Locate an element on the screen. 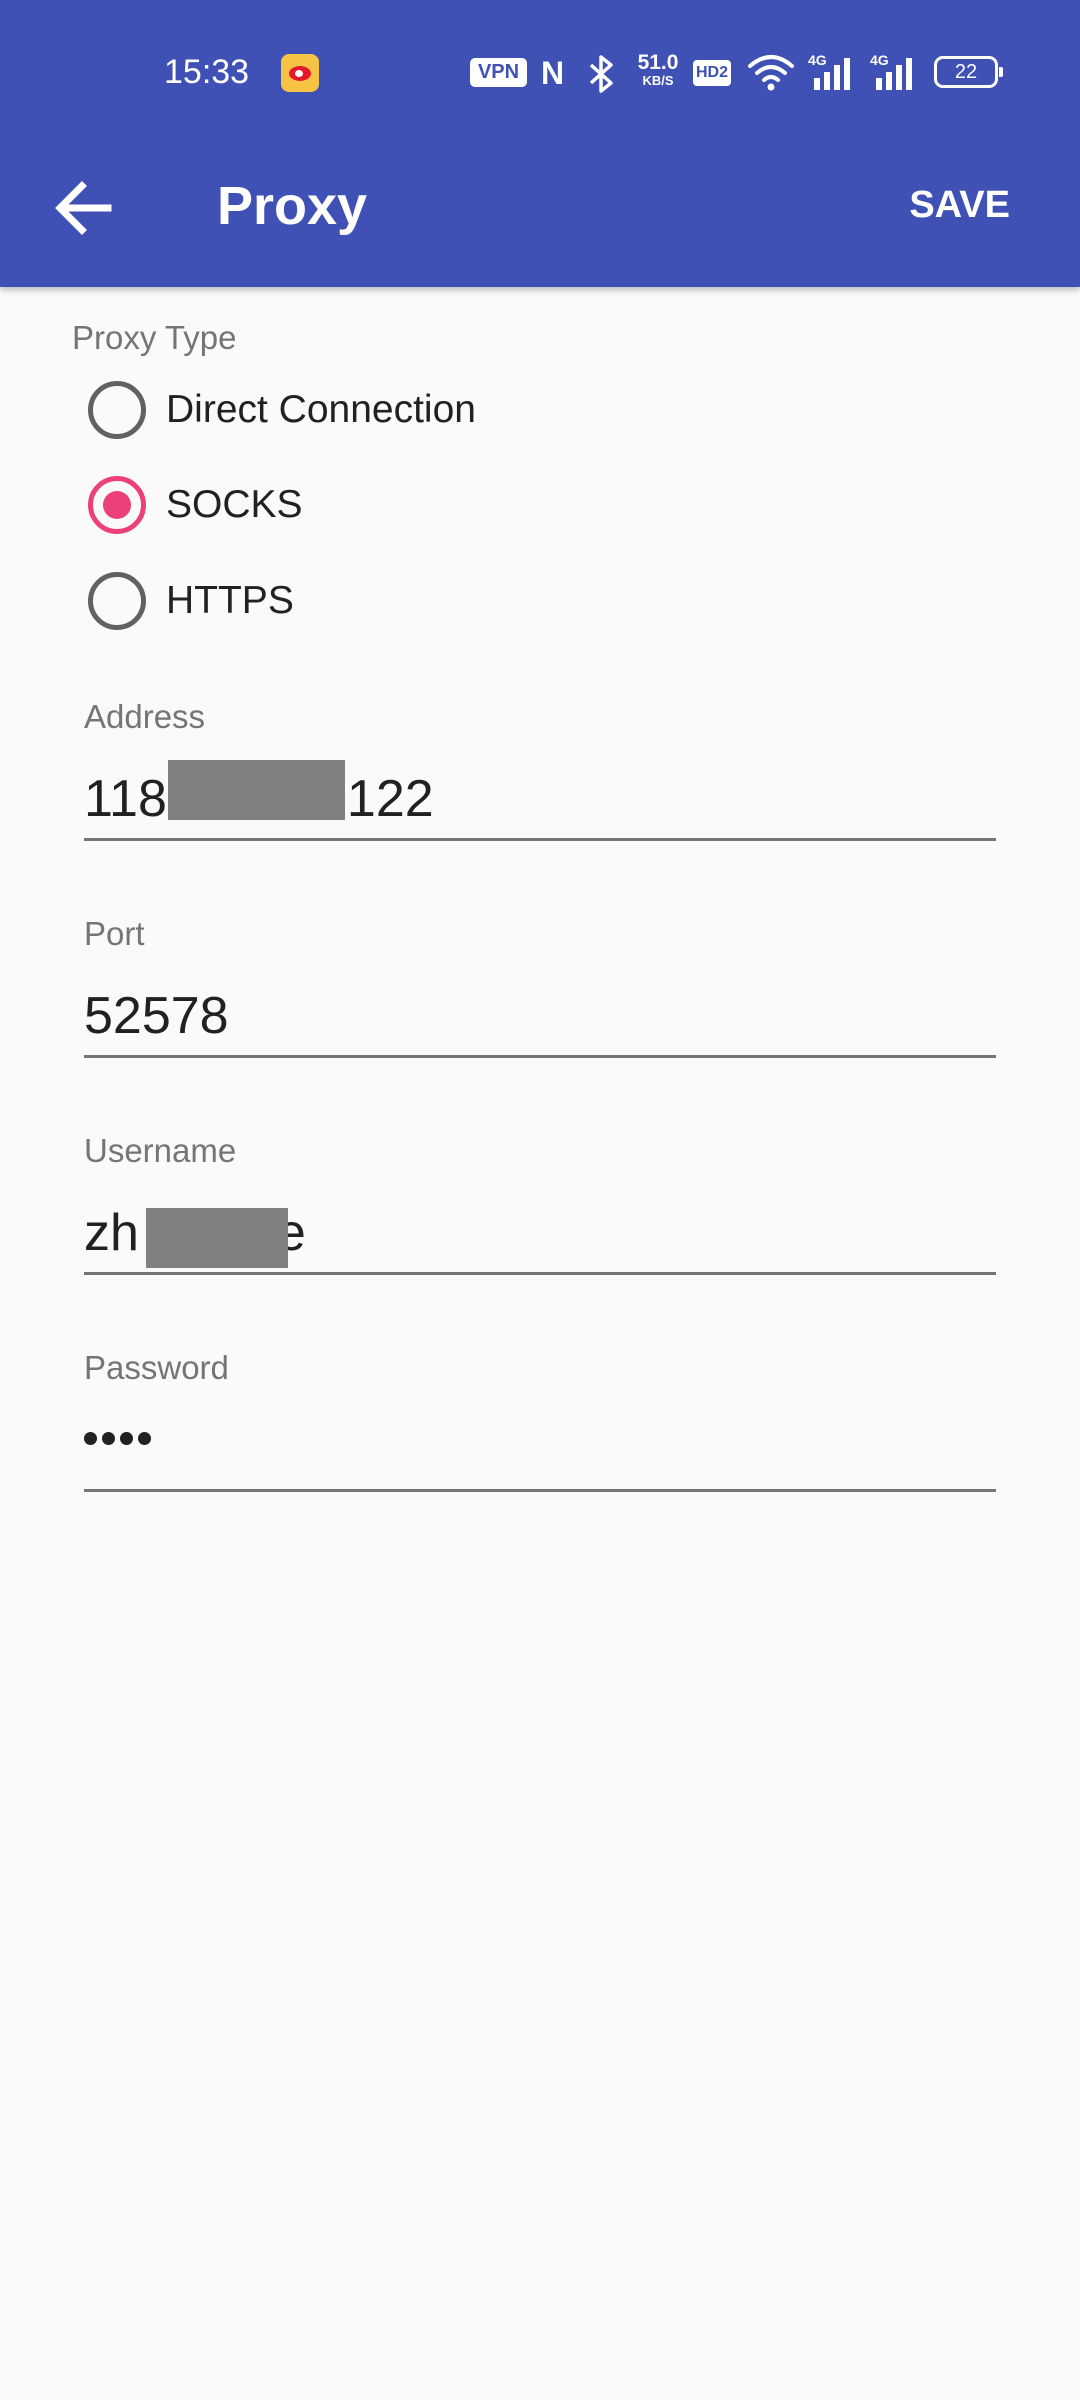 This screenshot has height=2400, width=1080. page-title: Proxy is located at coordinates (292, 206).